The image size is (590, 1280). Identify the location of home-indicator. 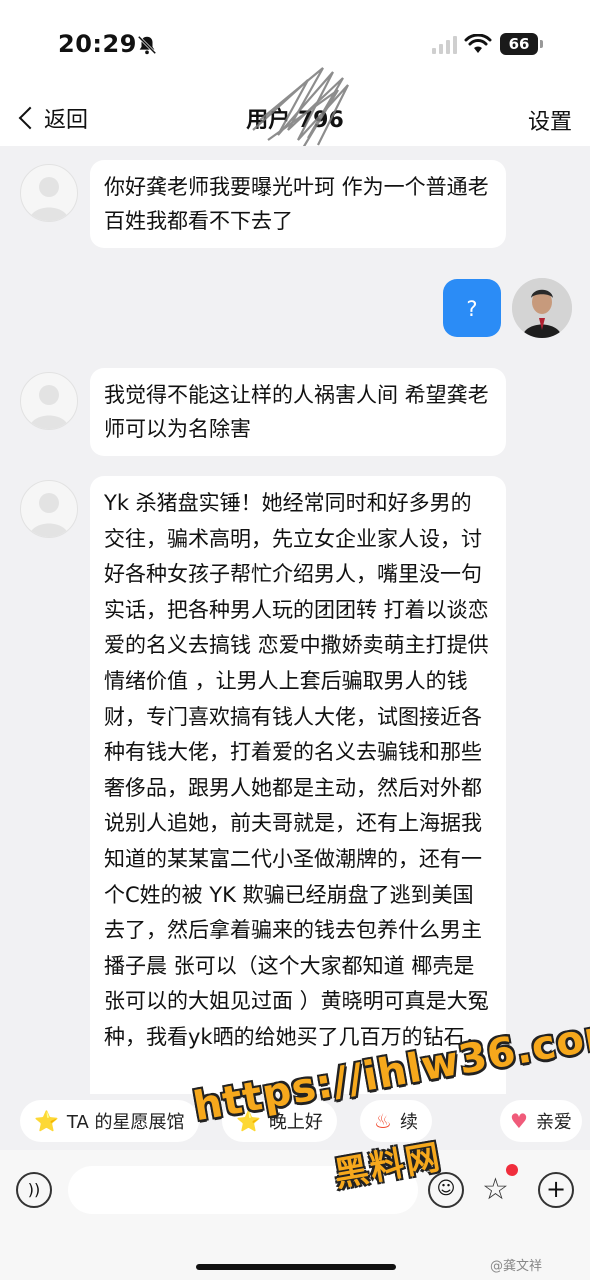
(296, 1267).